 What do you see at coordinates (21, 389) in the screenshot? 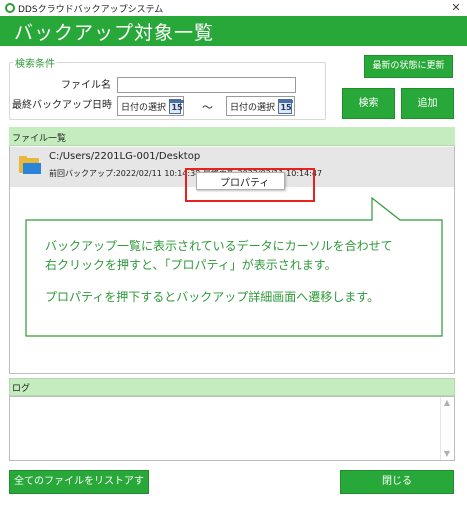
I see `log-title: ログ` at bounding box center [21, 389].